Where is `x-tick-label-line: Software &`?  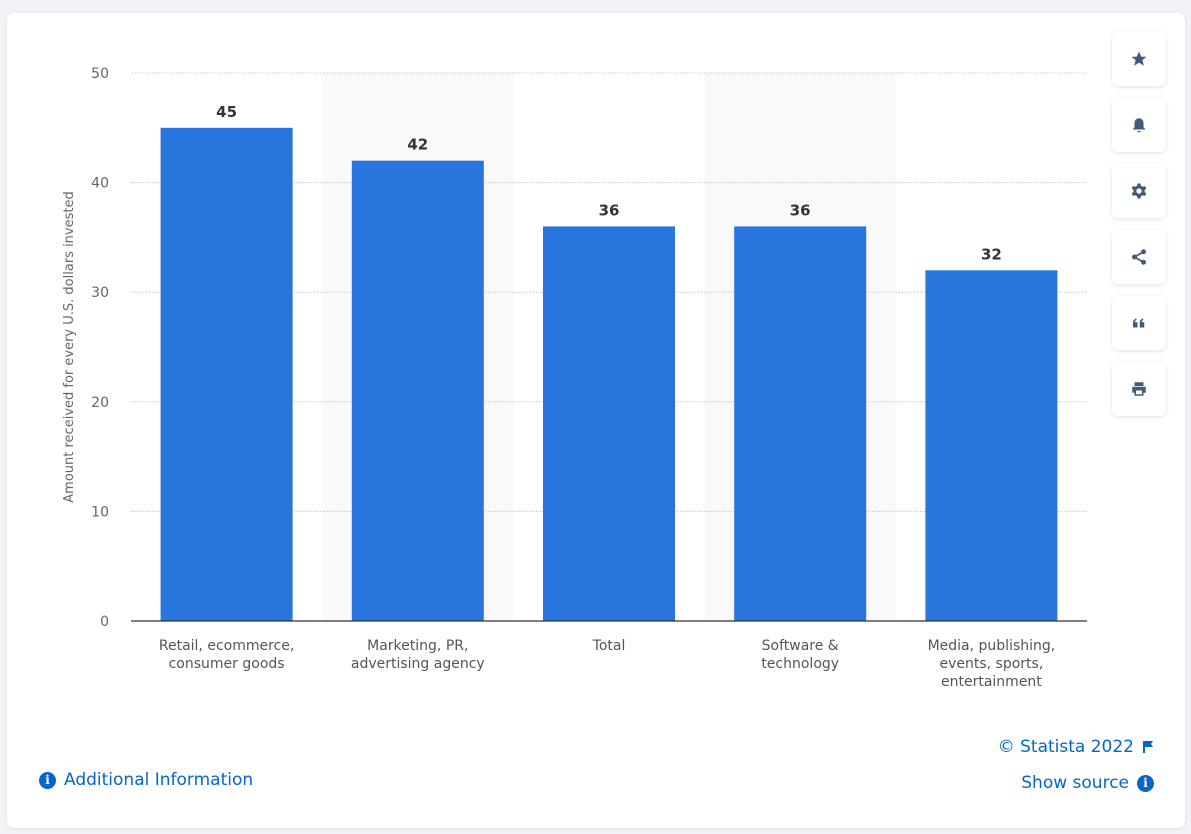 x-tick-label-line: Software & is located at coordinates (800, 646).